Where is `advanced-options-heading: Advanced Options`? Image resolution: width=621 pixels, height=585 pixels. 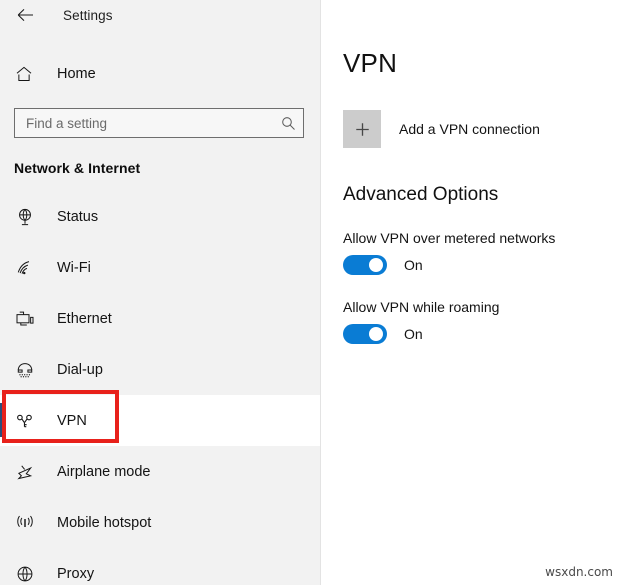 advanced-options-heading: Advanced Options is located at coordinates (421, 194).